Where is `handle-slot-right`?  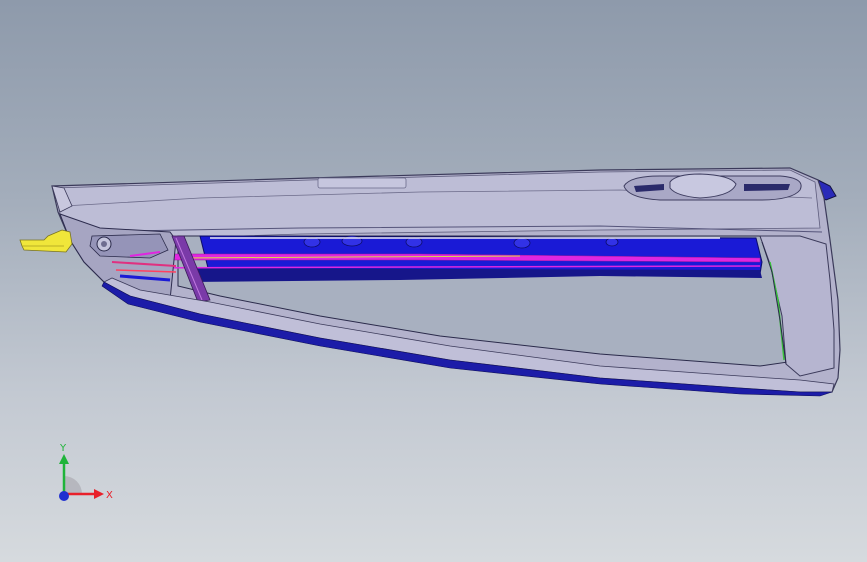
handle-slot-right is located at coordinates (767, 187).